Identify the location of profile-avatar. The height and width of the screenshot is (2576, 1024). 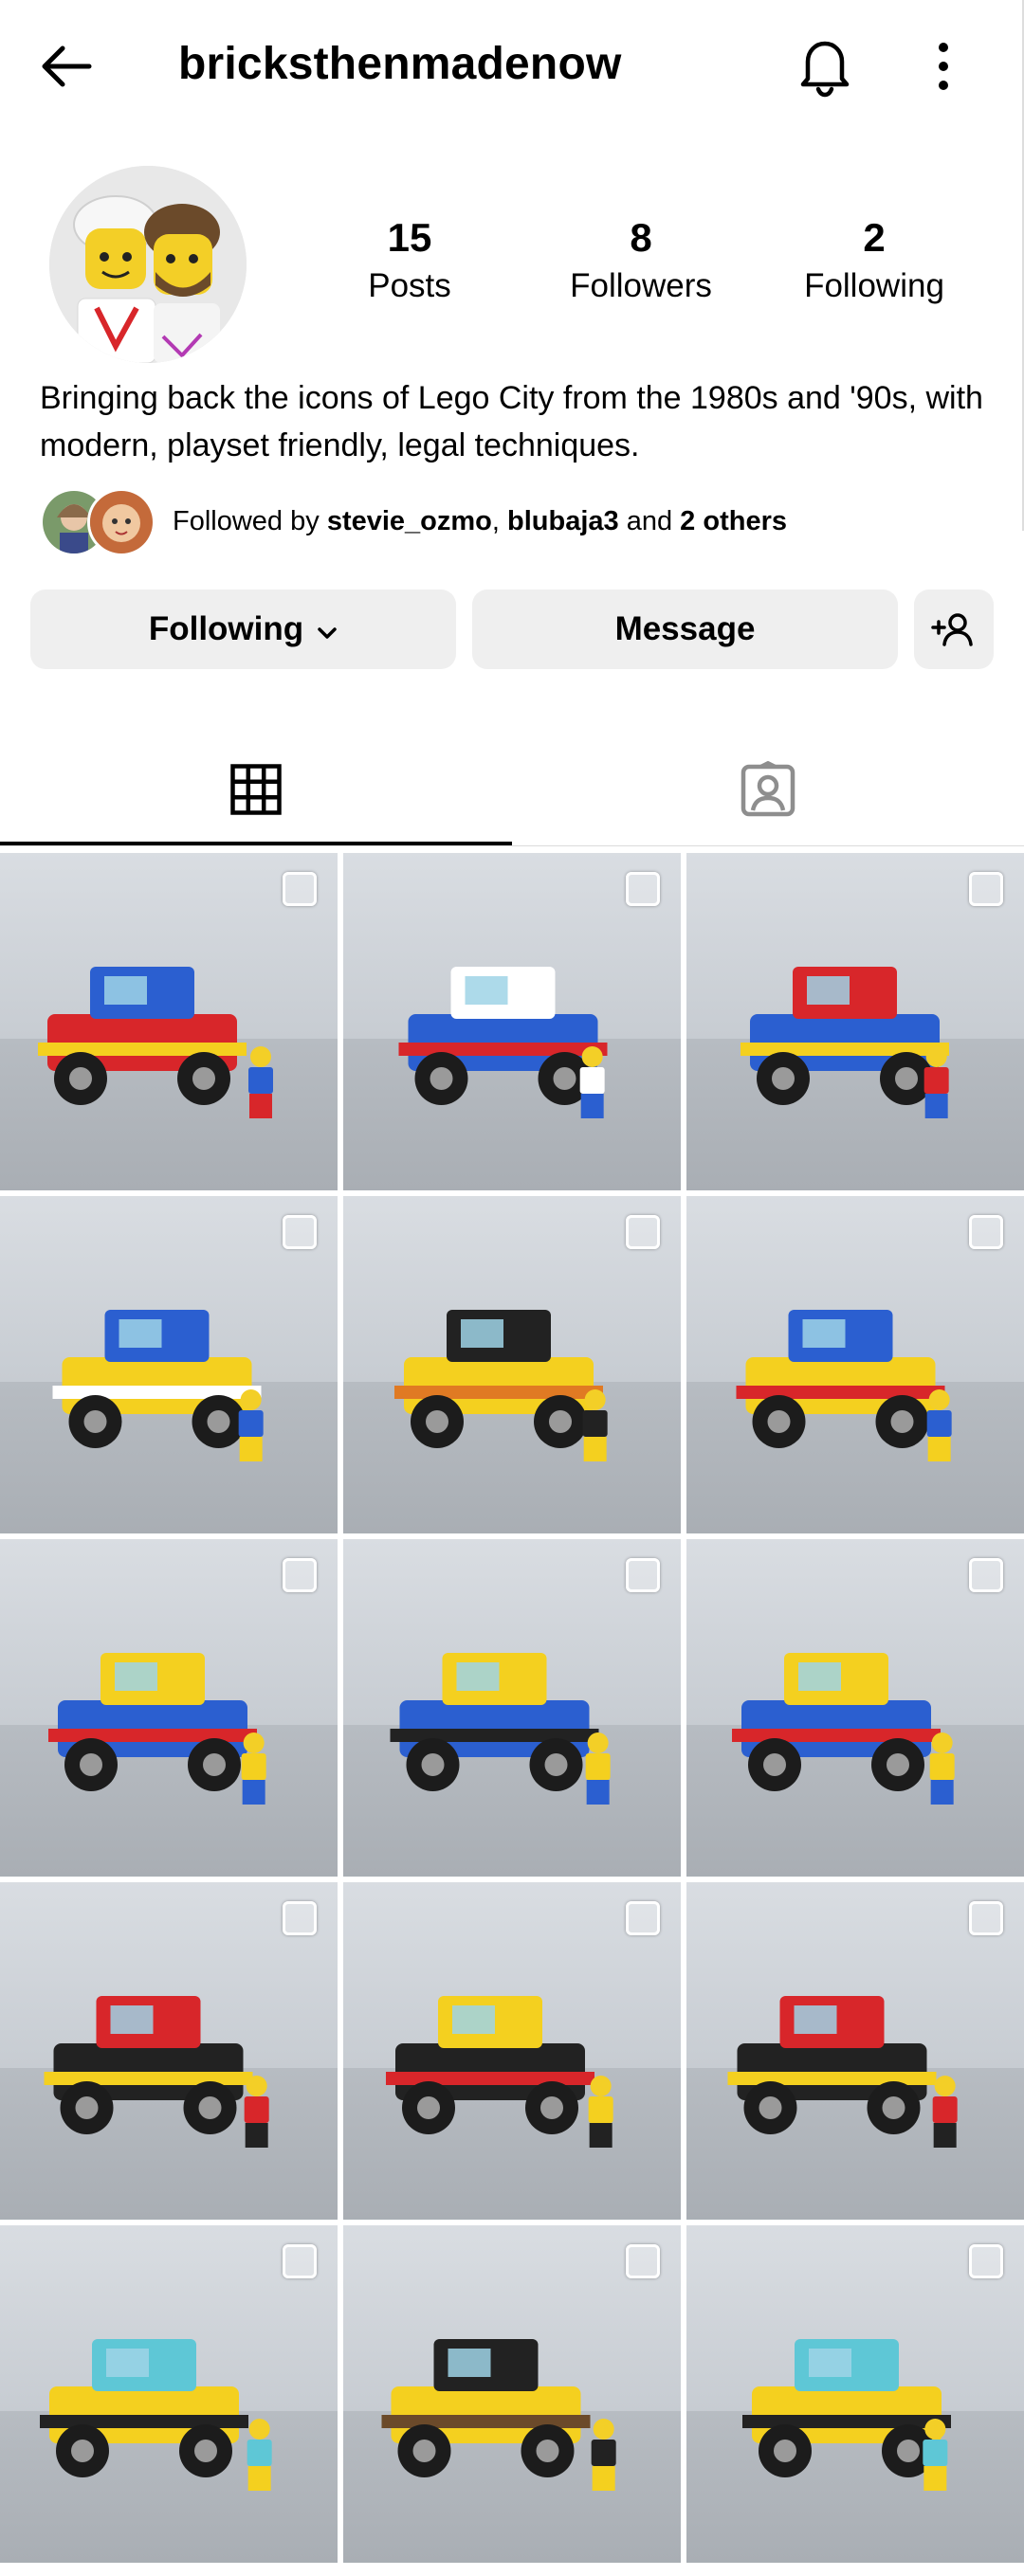
(148, 264).